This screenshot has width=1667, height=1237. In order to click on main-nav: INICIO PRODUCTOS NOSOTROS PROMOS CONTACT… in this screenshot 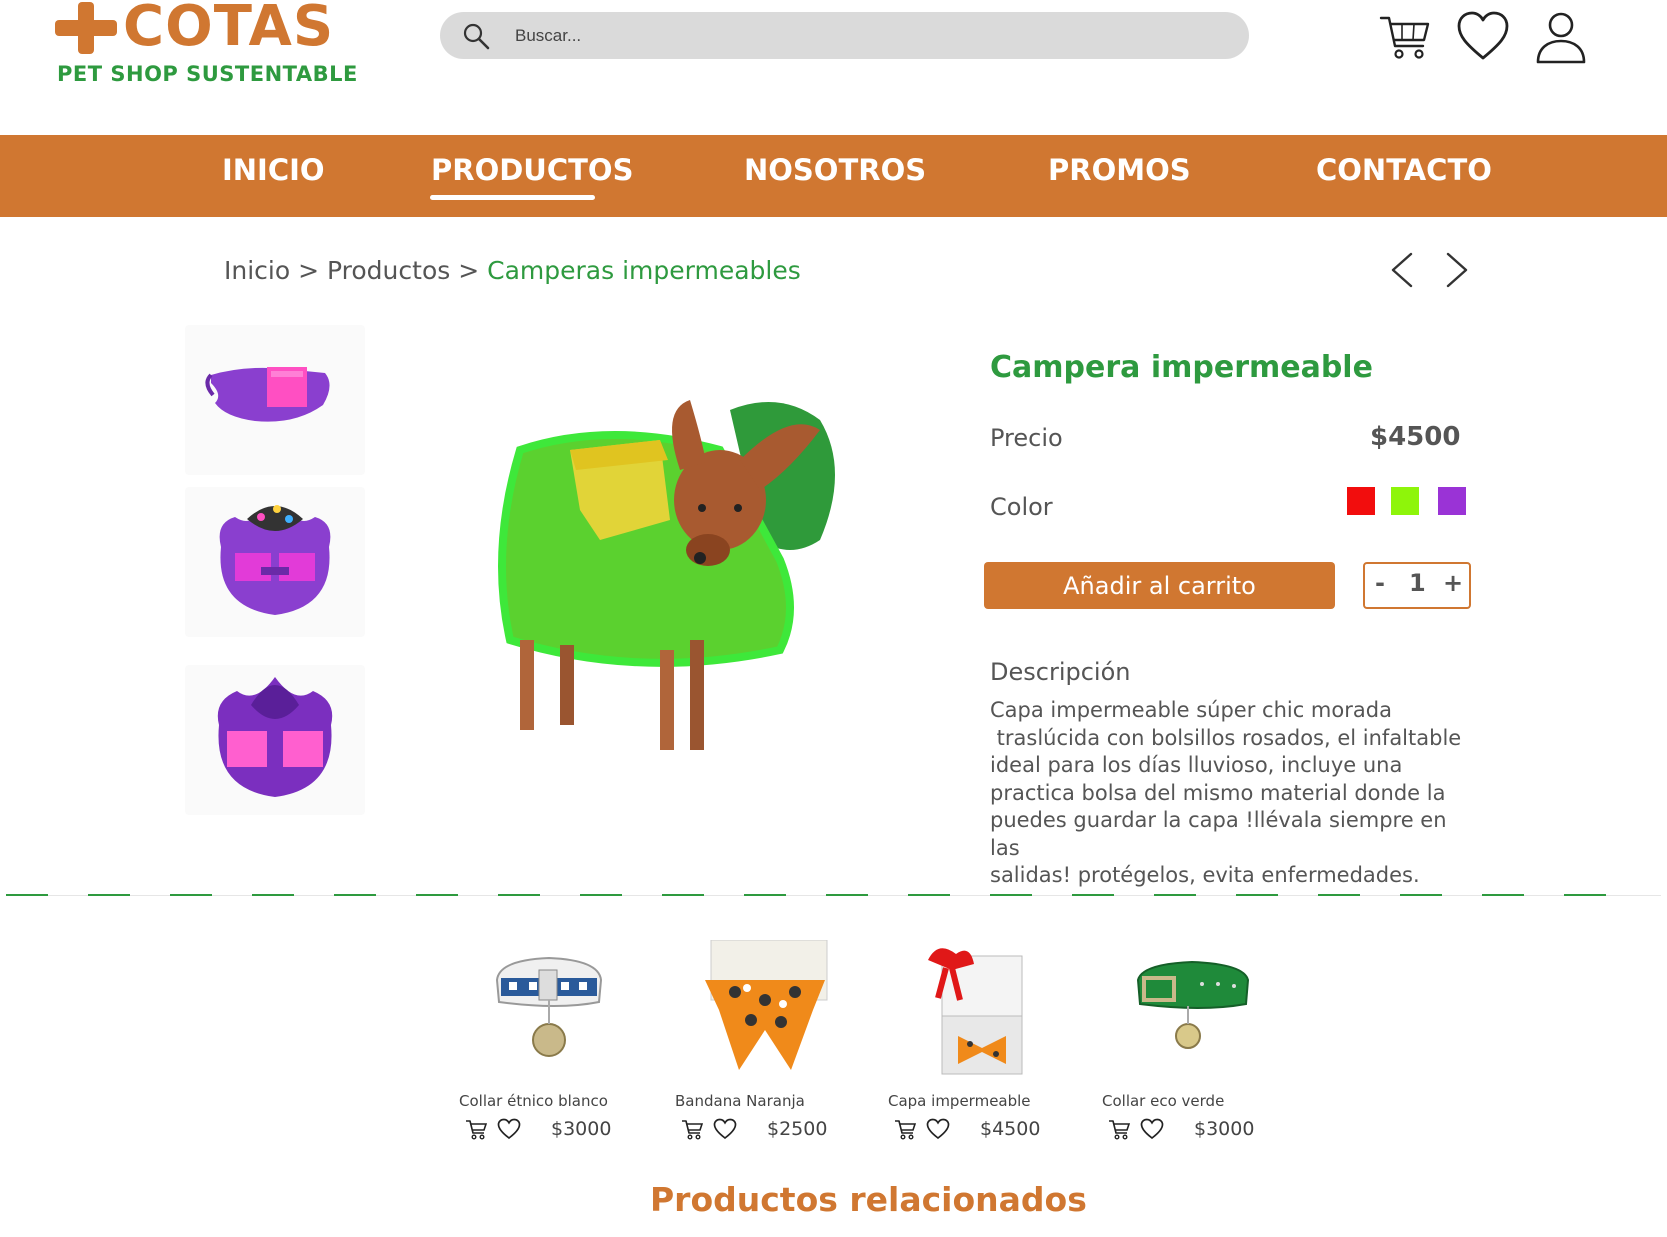, I will do `click(833, 176)`.